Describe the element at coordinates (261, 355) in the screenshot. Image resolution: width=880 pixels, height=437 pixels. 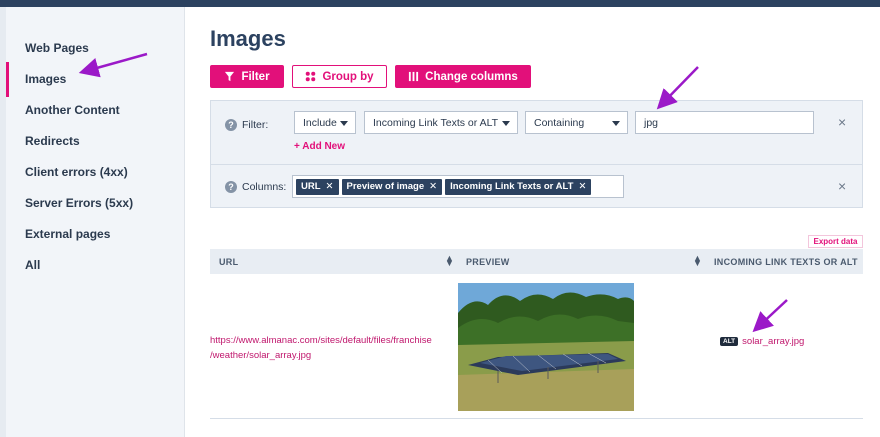
I see `url-line: /weather/solar_array.jpg` at that location.